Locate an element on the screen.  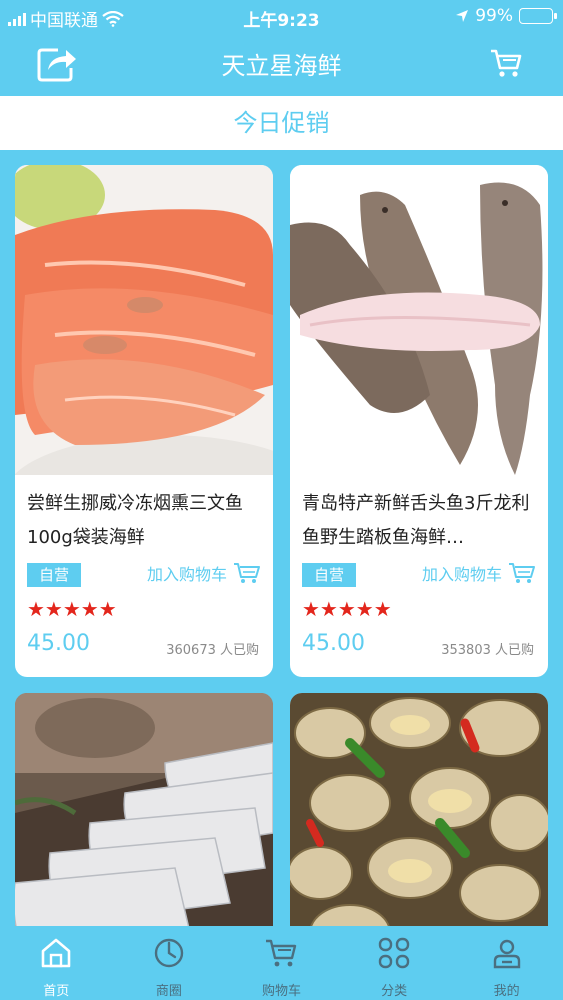
sold-count: 353803 人已购 is located at coordinates (487, 650).